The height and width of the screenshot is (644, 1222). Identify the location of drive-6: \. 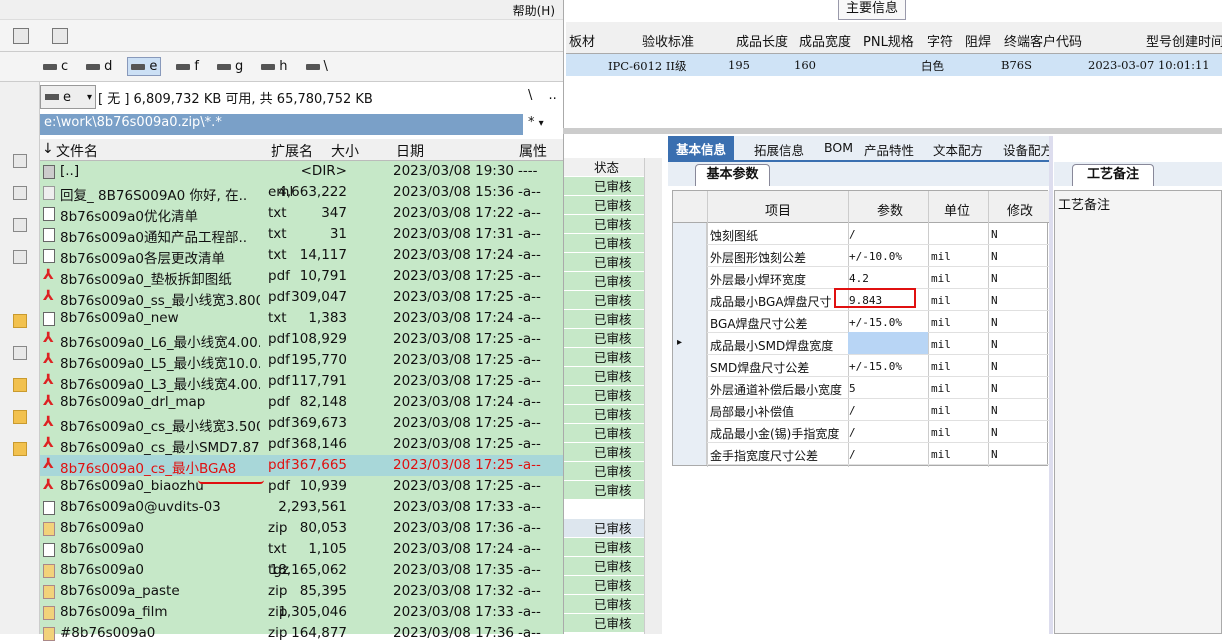
(317, 66).